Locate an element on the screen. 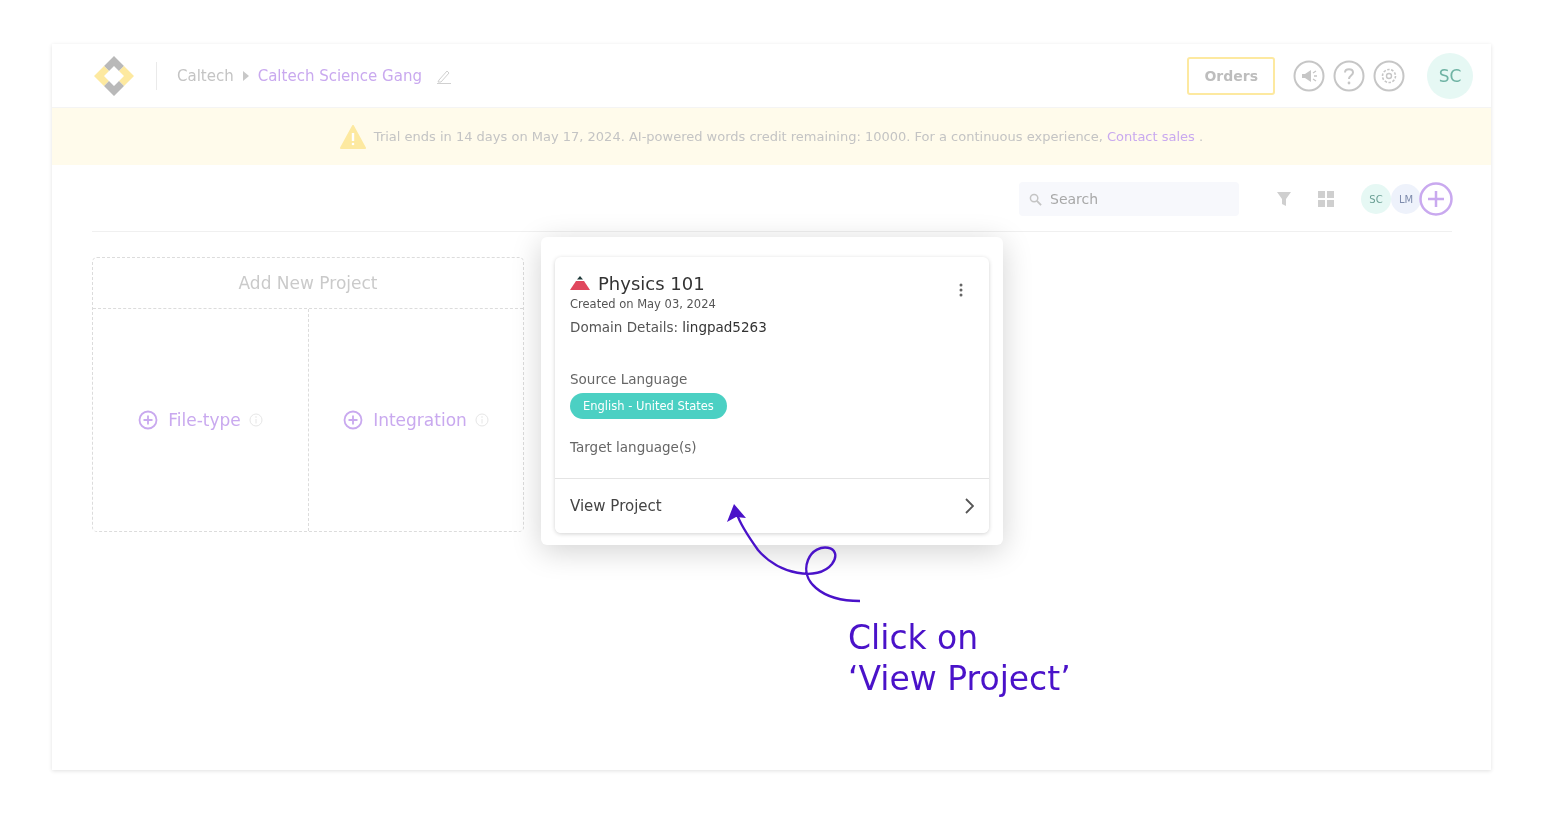  domain-details: Domain Details: lingpad5263 is located at coordinates (668, 327).